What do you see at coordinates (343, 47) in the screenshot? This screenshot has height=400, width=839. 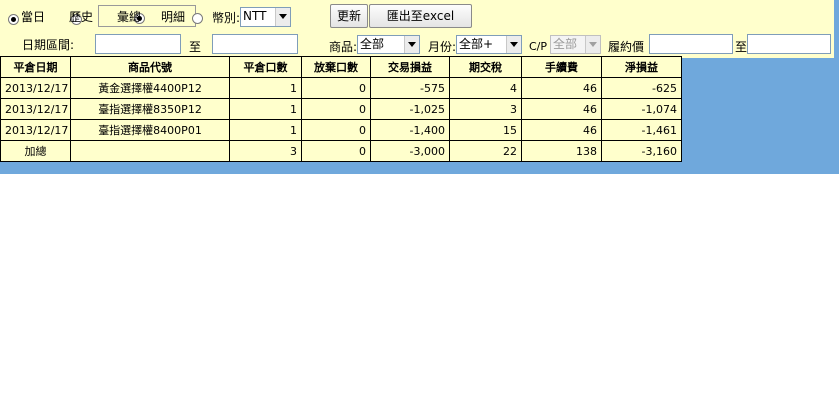 I see `product-label: 商品:` at bounding box center [343, 47].